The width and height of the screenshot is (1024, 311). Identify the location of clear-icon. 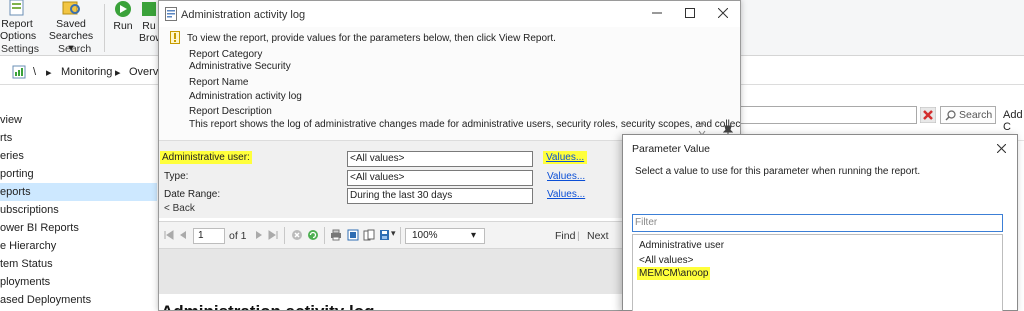
(928, 115).